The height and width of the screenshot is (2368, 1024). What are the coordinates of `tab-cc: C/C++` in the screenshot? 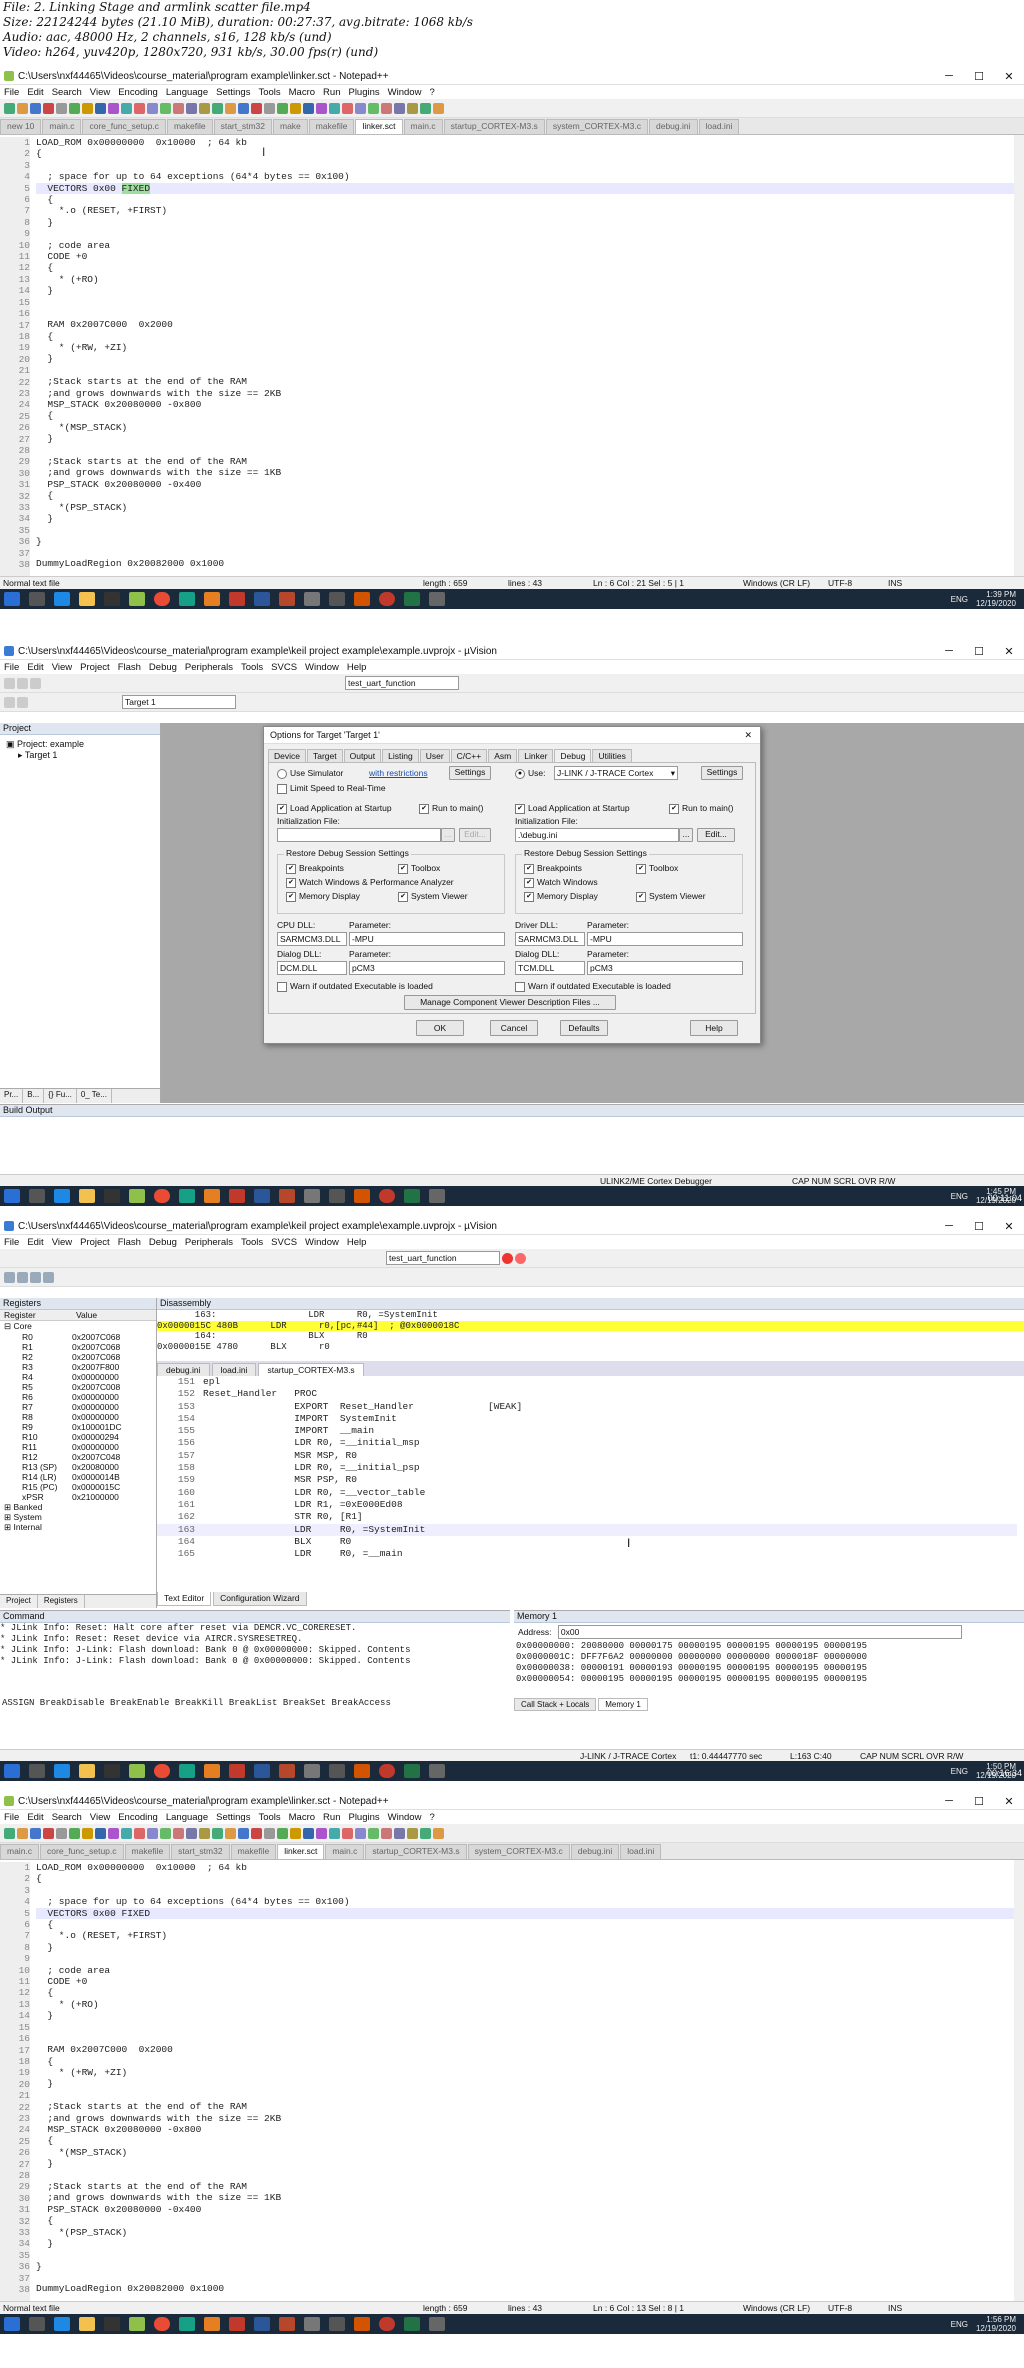 It's located at (469, 755).